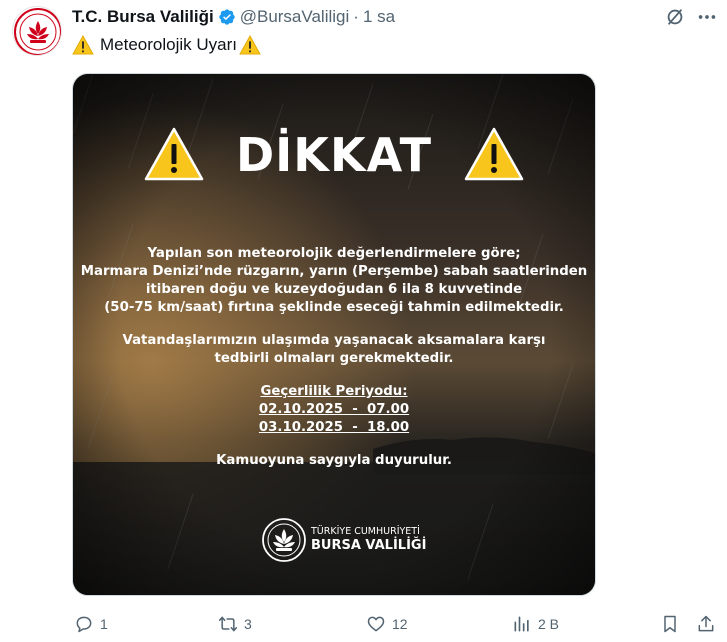 Image resolution: width=727 pixels, height=642 pixels. What do you see at coordinates (334, 460) in the screenshot?
I see `poster-closing: Kamuoyuna saygıyla duyurulur.` at bounding box center [334, 460].